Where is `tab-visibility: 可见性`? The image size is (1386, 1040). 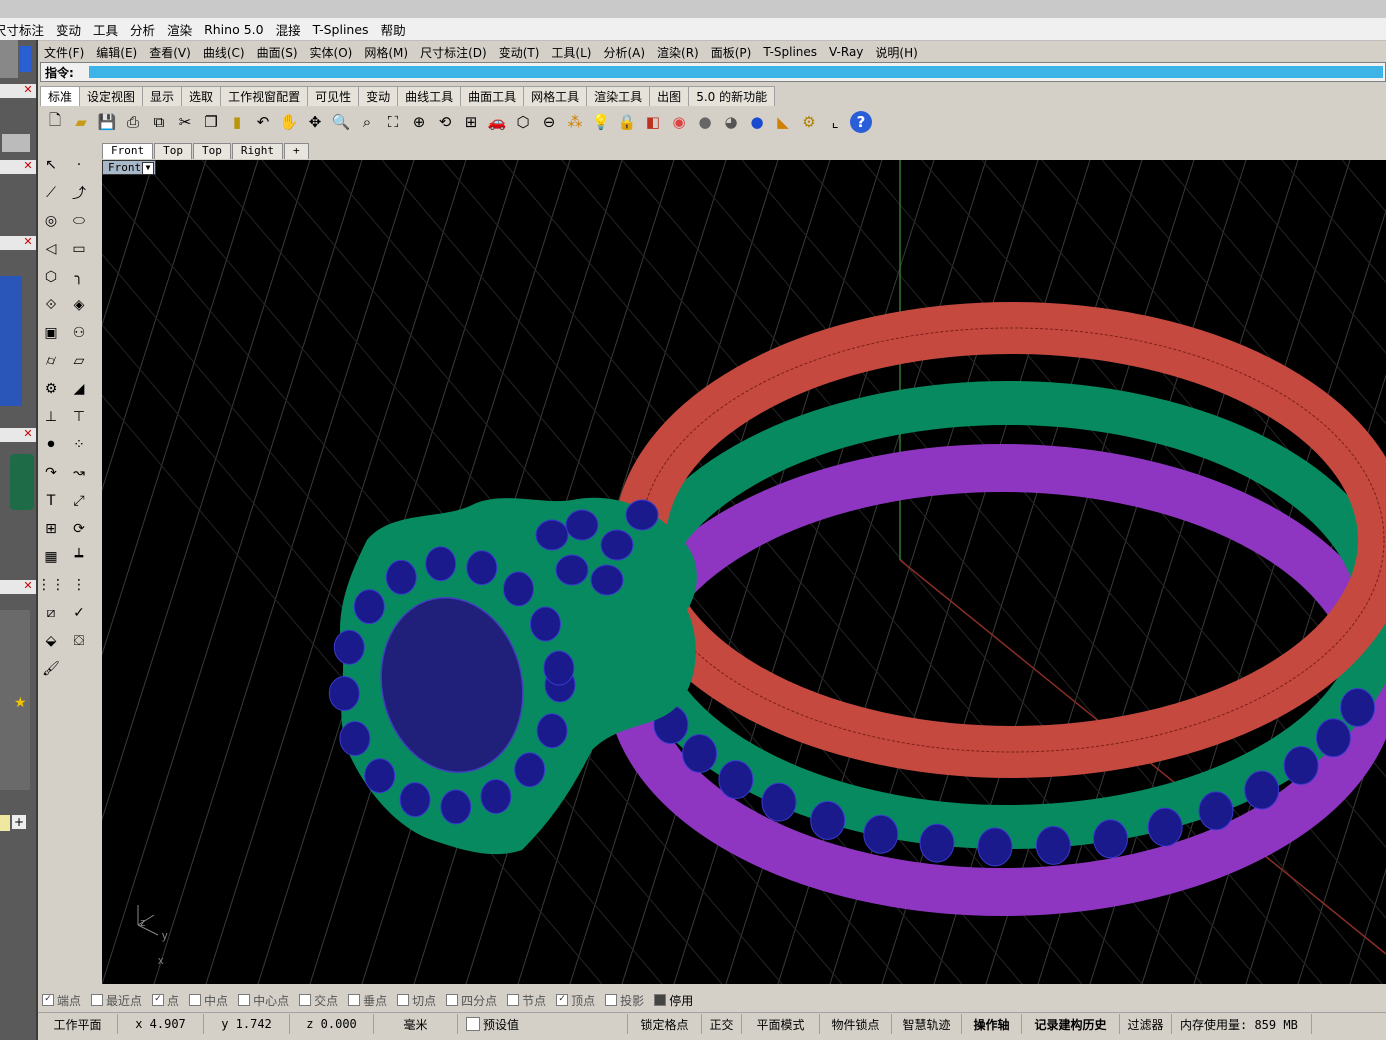 tab-visibility: 可见性 is located at coordinates (333, 96).